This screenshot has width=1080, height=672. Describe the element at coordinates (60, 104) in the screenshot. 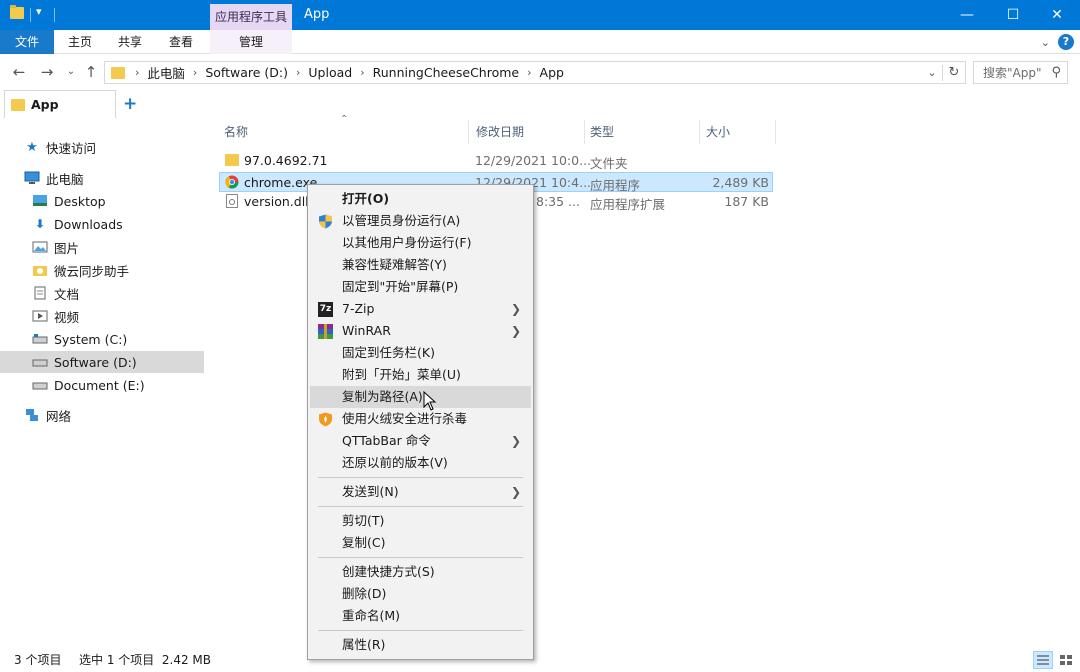

I see `tab-app: App` at that location.